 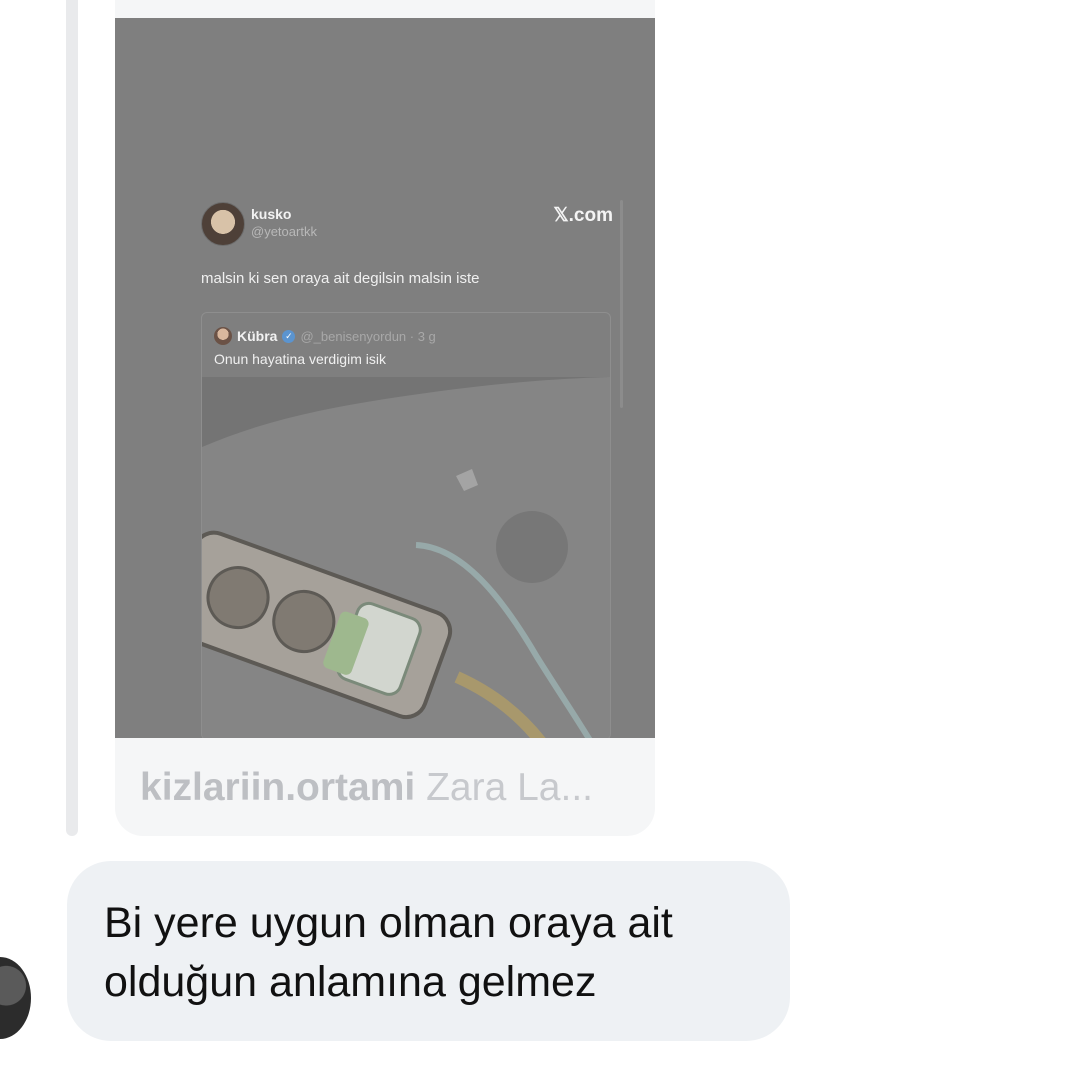 What do you see at coordinates (15, 998) in the screenshot?
I see `sender-avatar` at bounding box center [15, 998].